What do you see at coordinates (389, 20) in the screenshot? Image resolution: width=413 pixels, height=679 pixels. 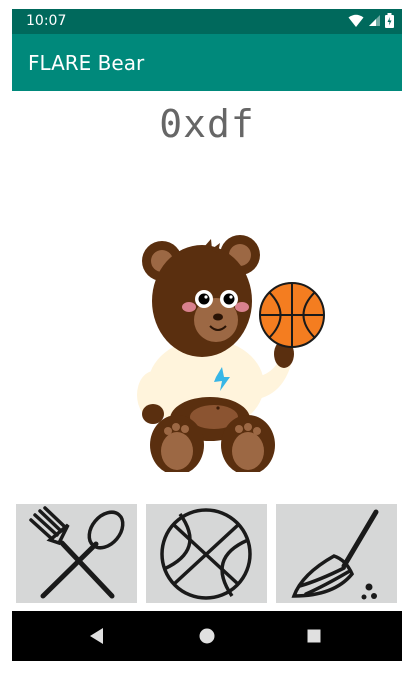 I see `battery-icon` at bounding box center [389, 20].